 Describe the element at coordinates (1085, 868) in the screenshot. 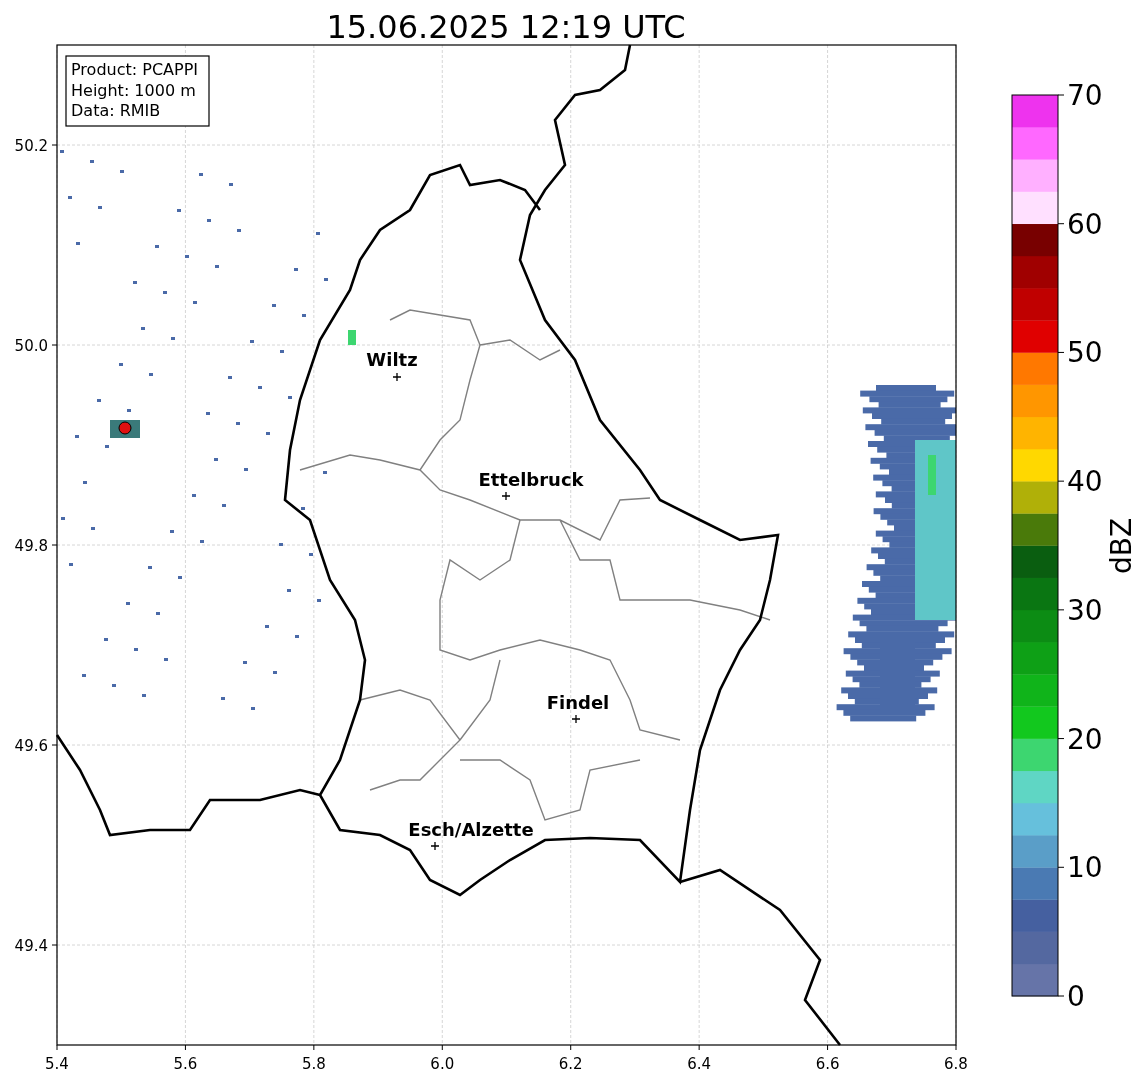

I see `colorbar-tick-label: 10` at that location.